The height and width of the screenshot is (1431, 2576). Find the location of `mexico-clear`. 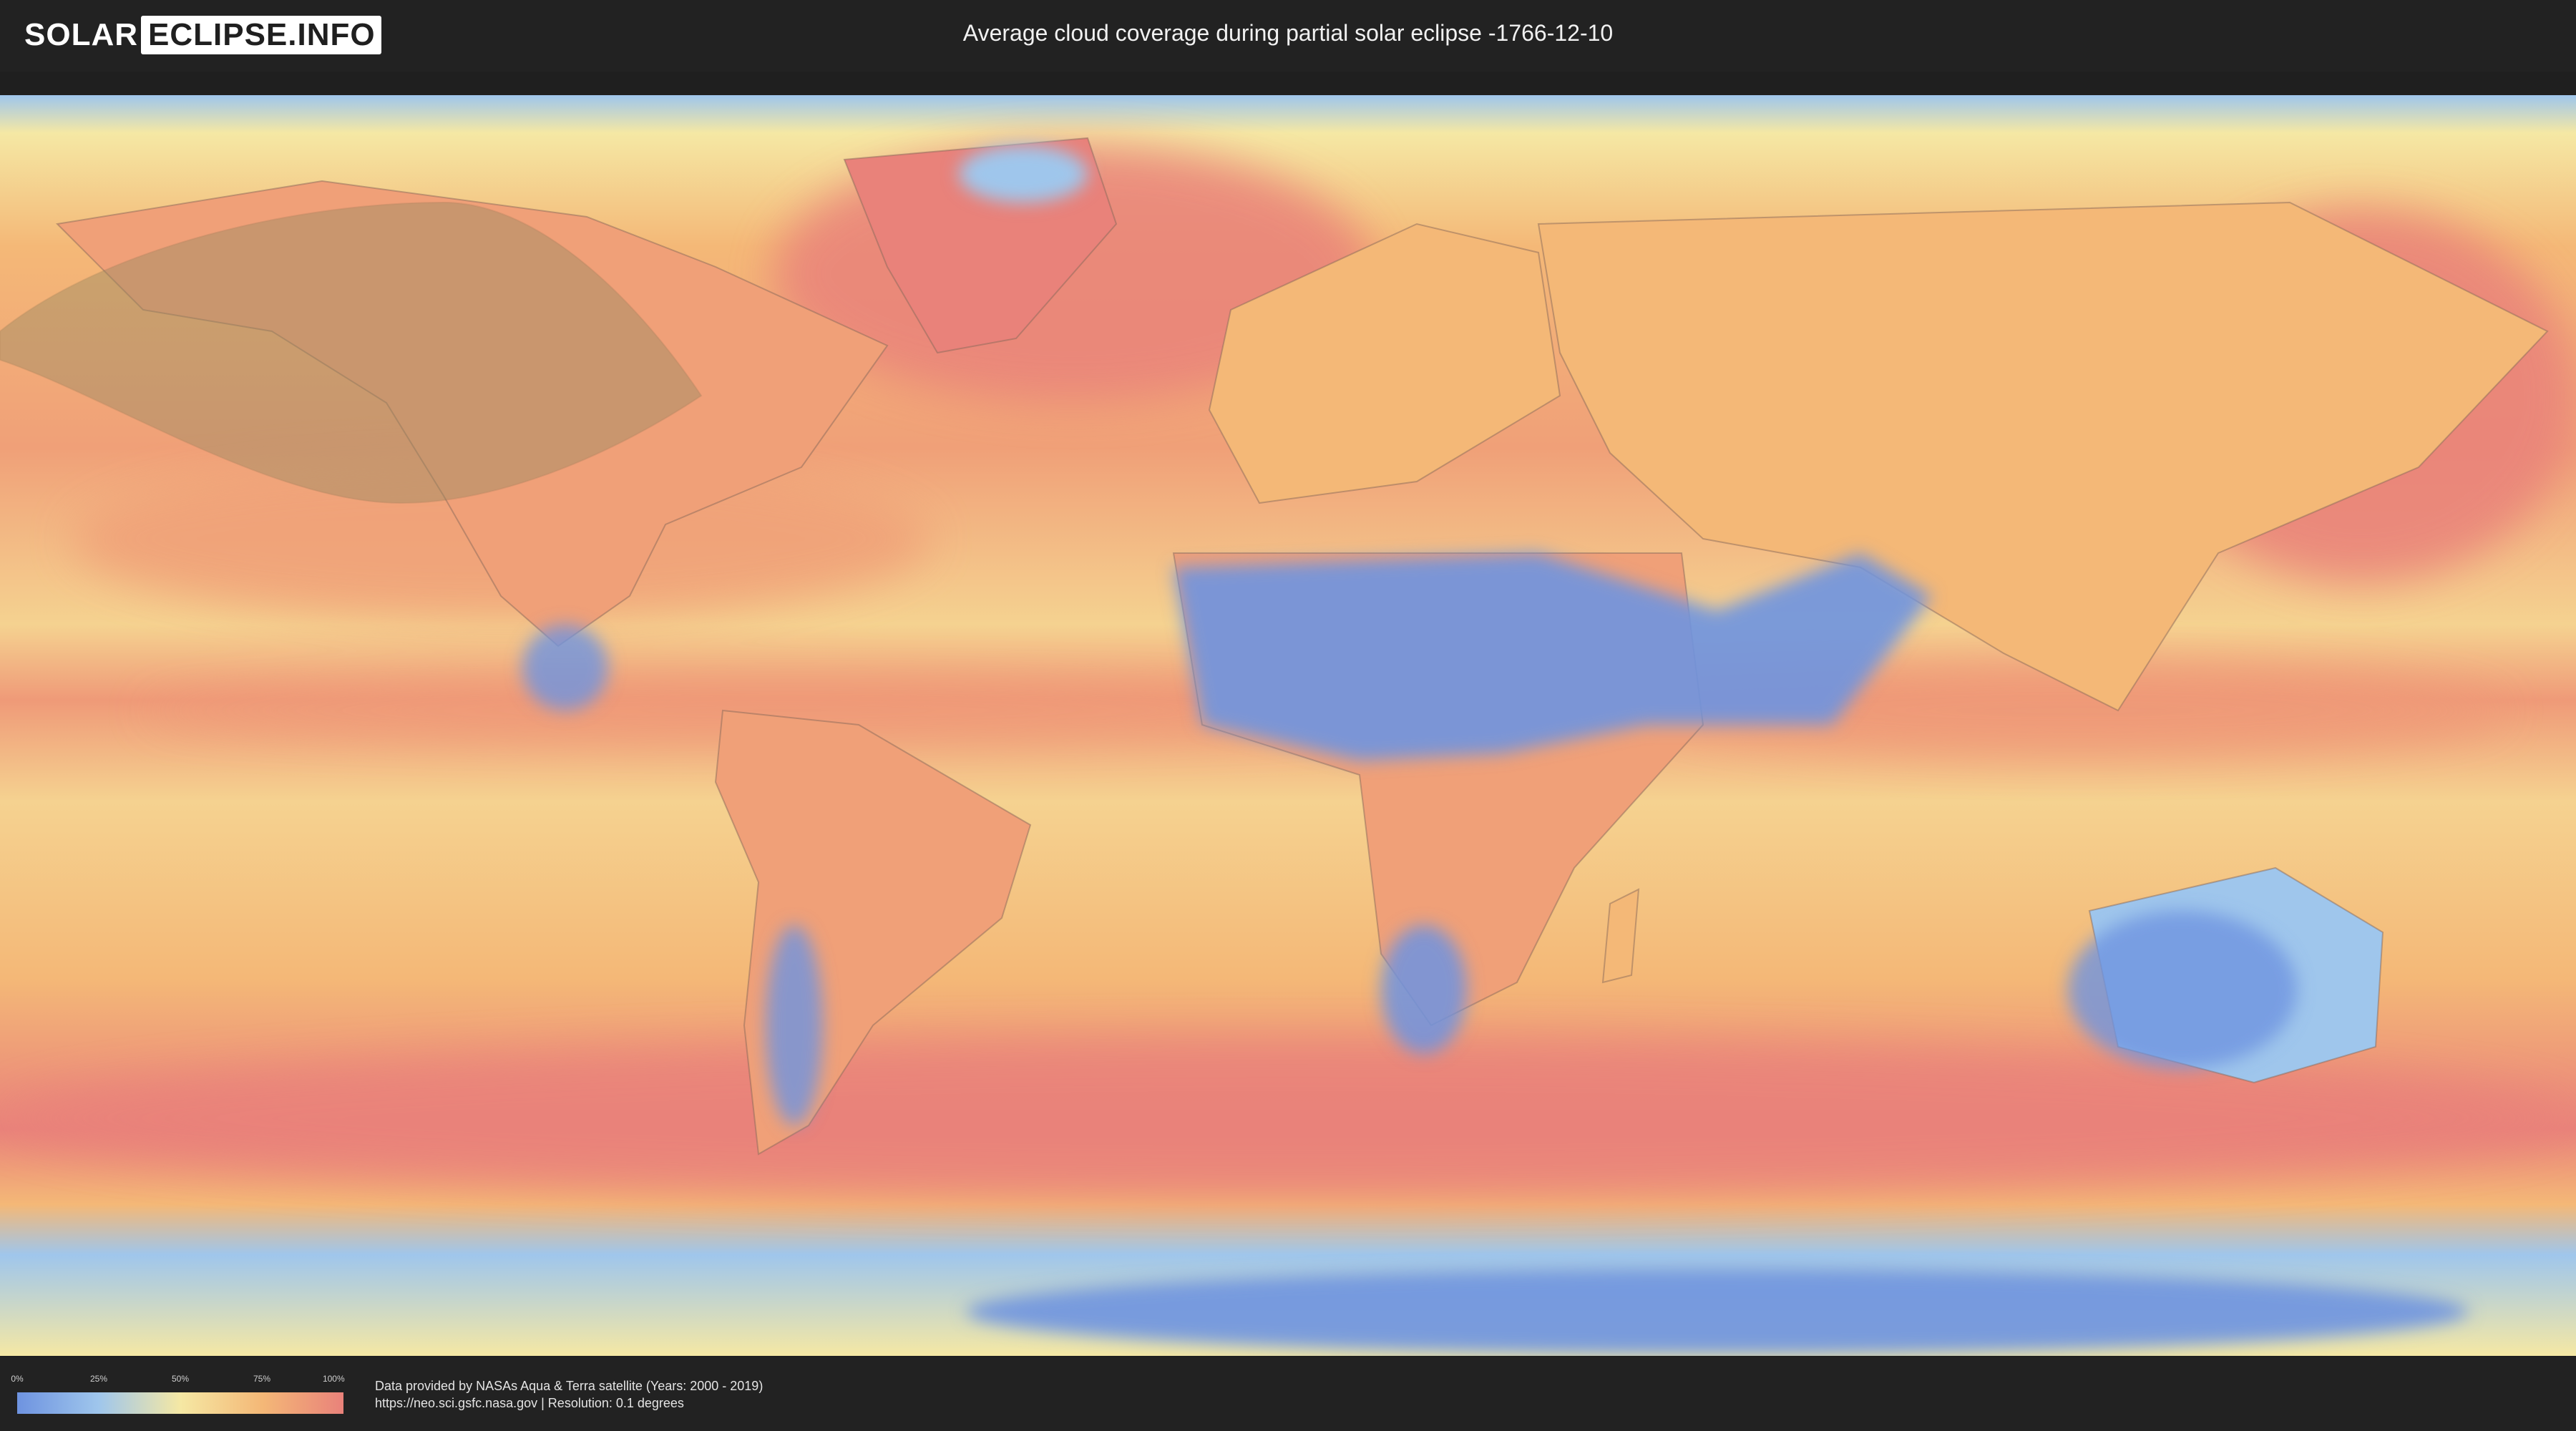

mexico-clear is located at coordinates (565, 667).